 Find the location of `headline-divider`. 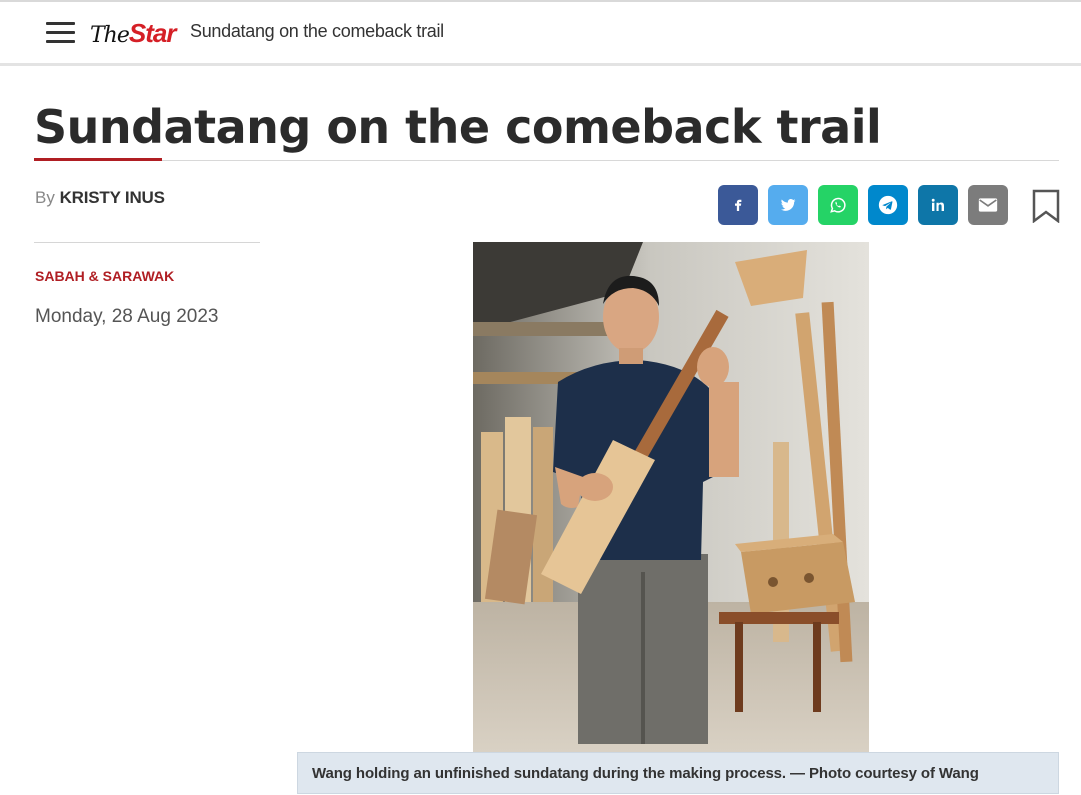

headline-divider is located at coordinates (546, 160).